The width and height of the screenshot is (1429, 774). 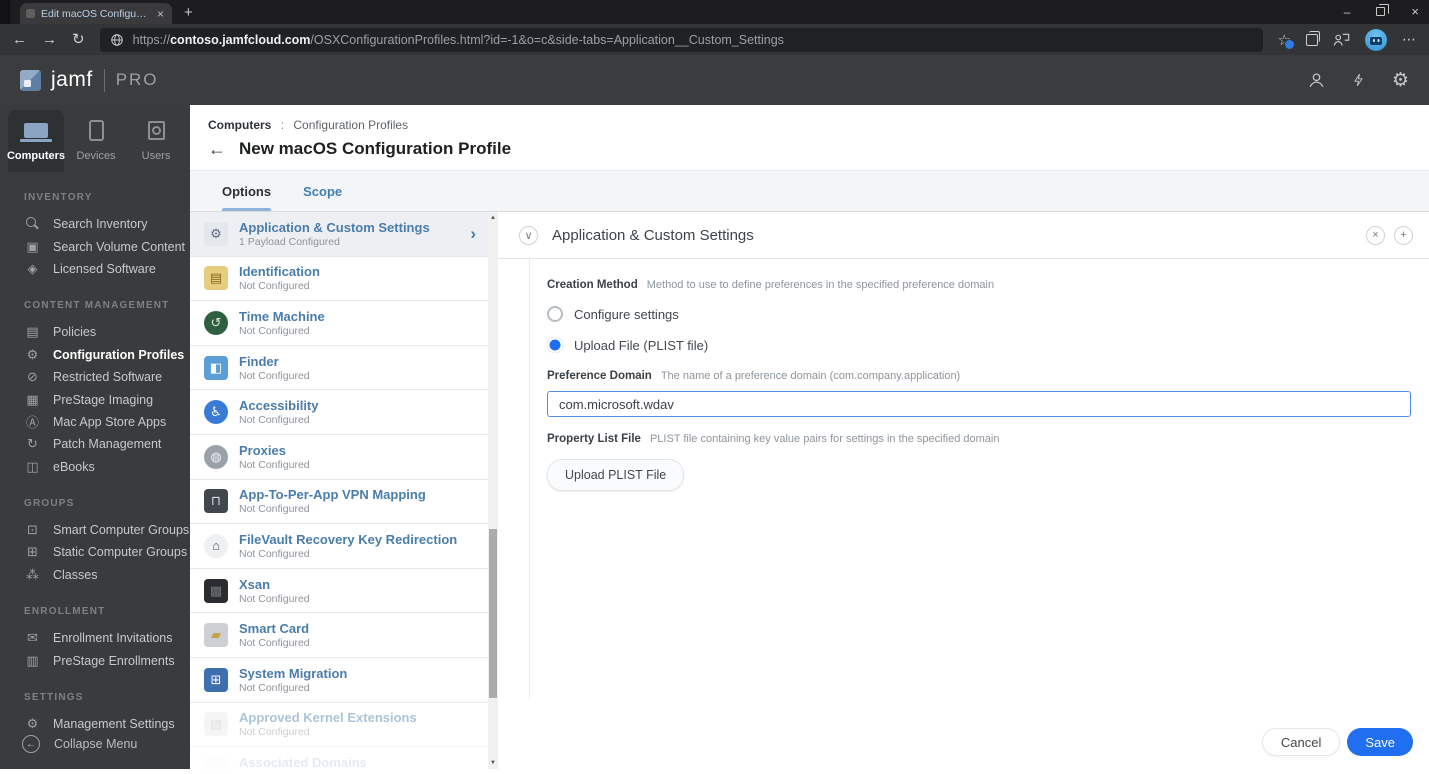 What do you see at coordinates (107, 638) in the screenshot?
I see `sidebar-item: ✉ Enrollment Invitations` at bounding box center [107, 638].